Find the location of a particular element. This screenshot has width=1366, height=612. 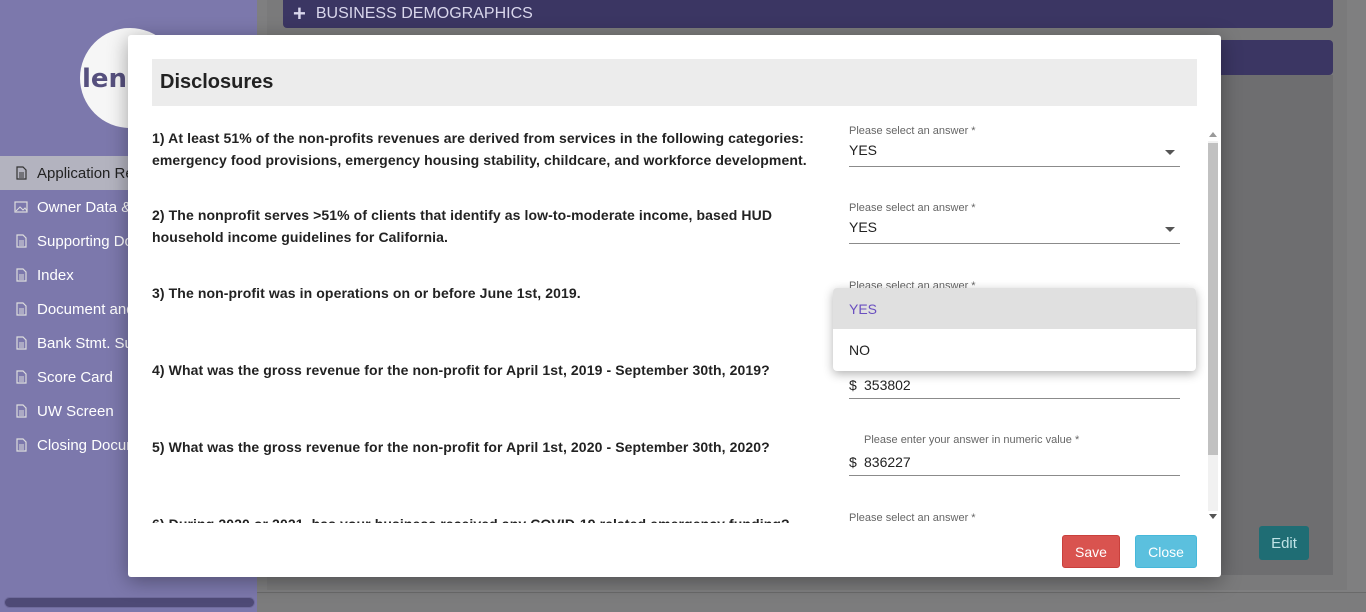

answer-2-select: Please select an answer * YES is located at coordinates (1014, 223).